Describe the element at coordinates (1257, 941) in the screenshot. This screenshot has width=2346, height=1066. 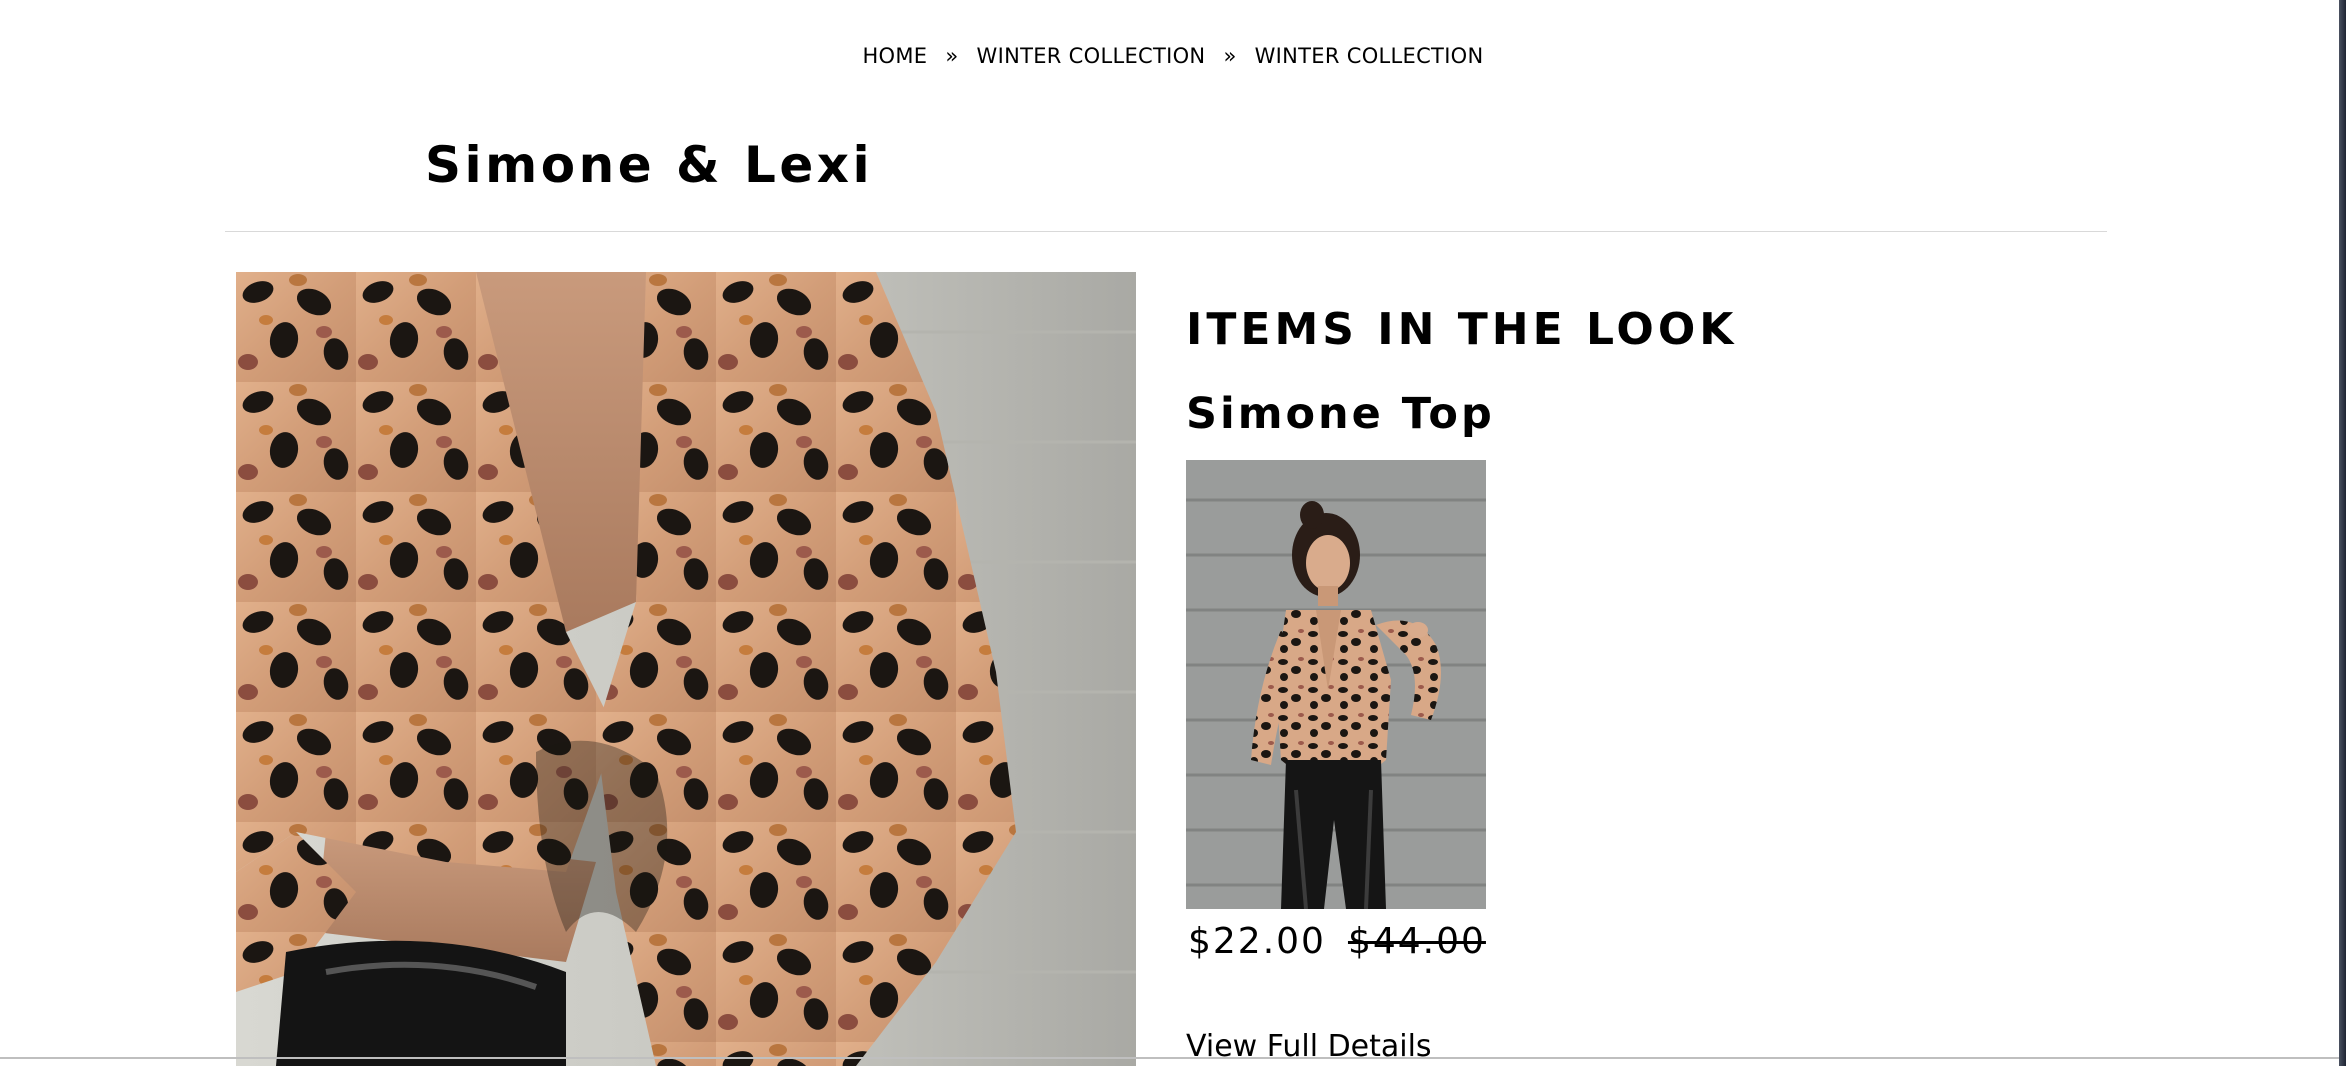
I see `sale-price: $22.00` at that location.